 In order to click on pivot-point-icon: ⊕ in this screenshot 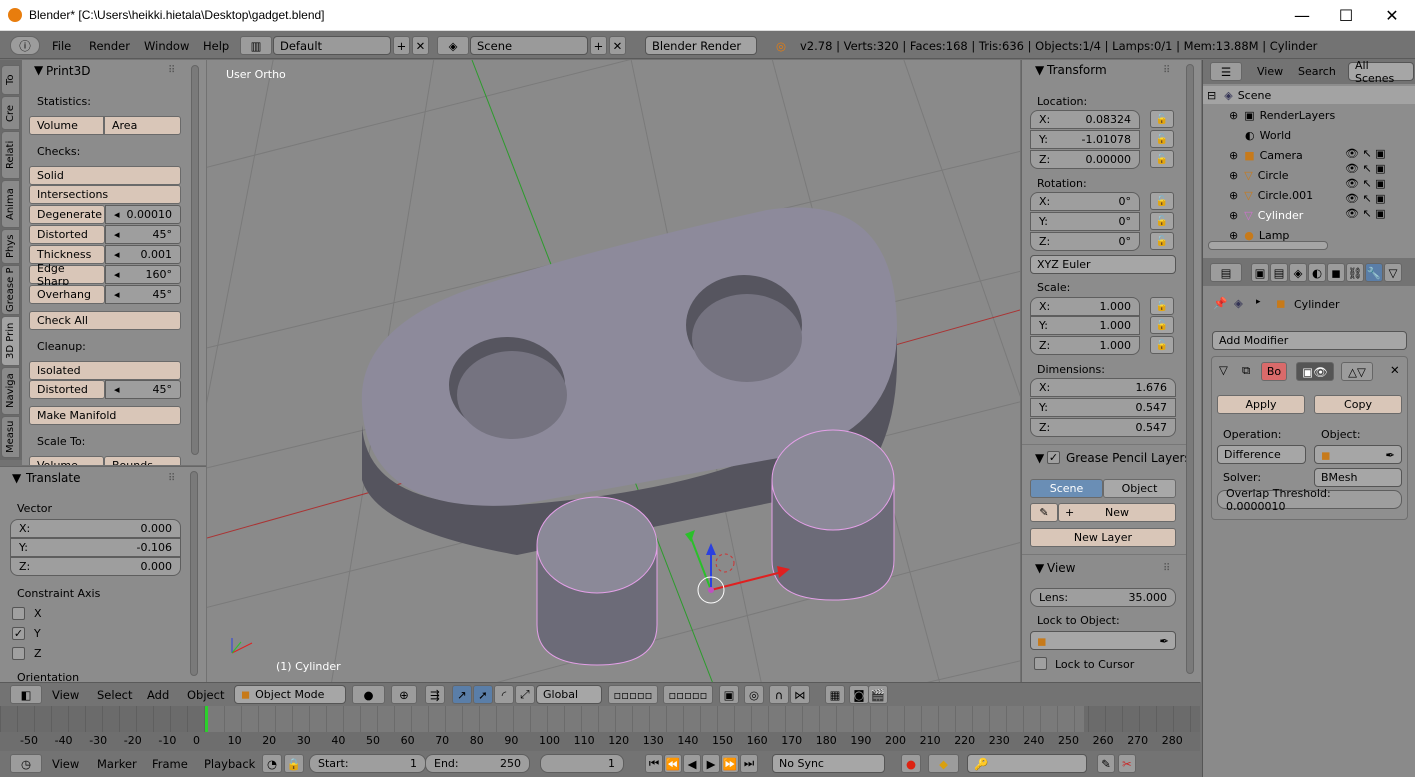, I will do `click(404, 694)`.